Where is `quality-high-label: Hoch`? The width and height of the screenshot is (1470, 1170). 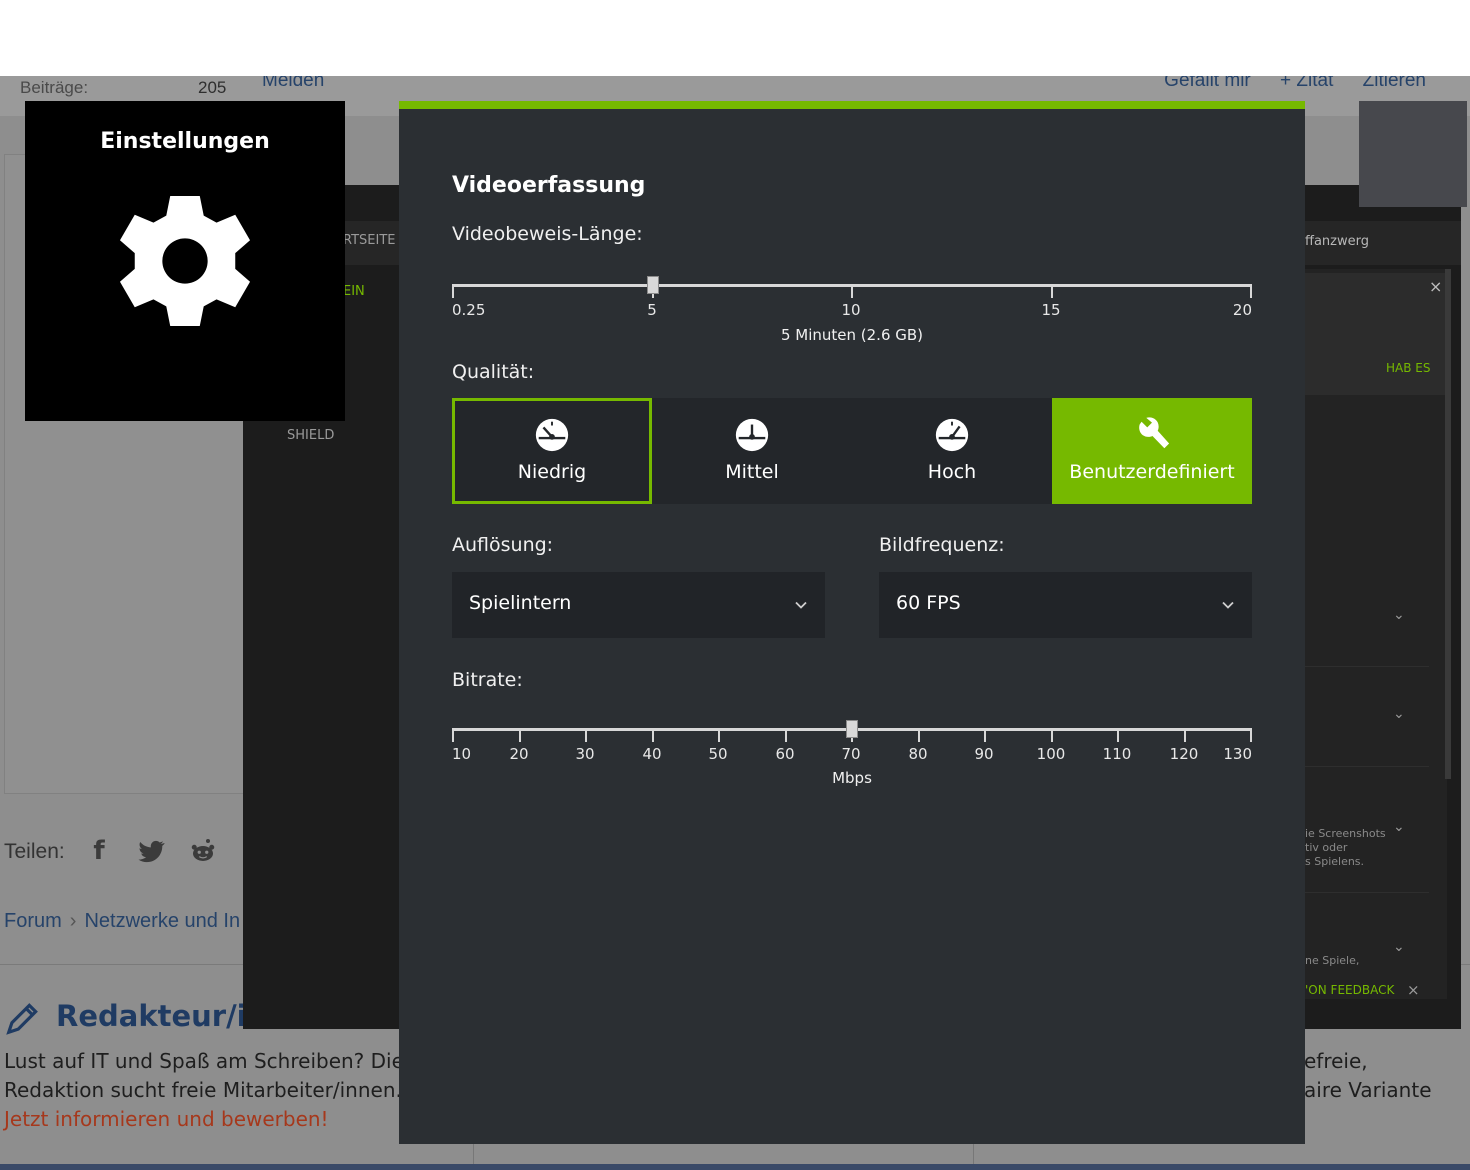
quality-high-label: Hoch is located at coordinates (952, 472).